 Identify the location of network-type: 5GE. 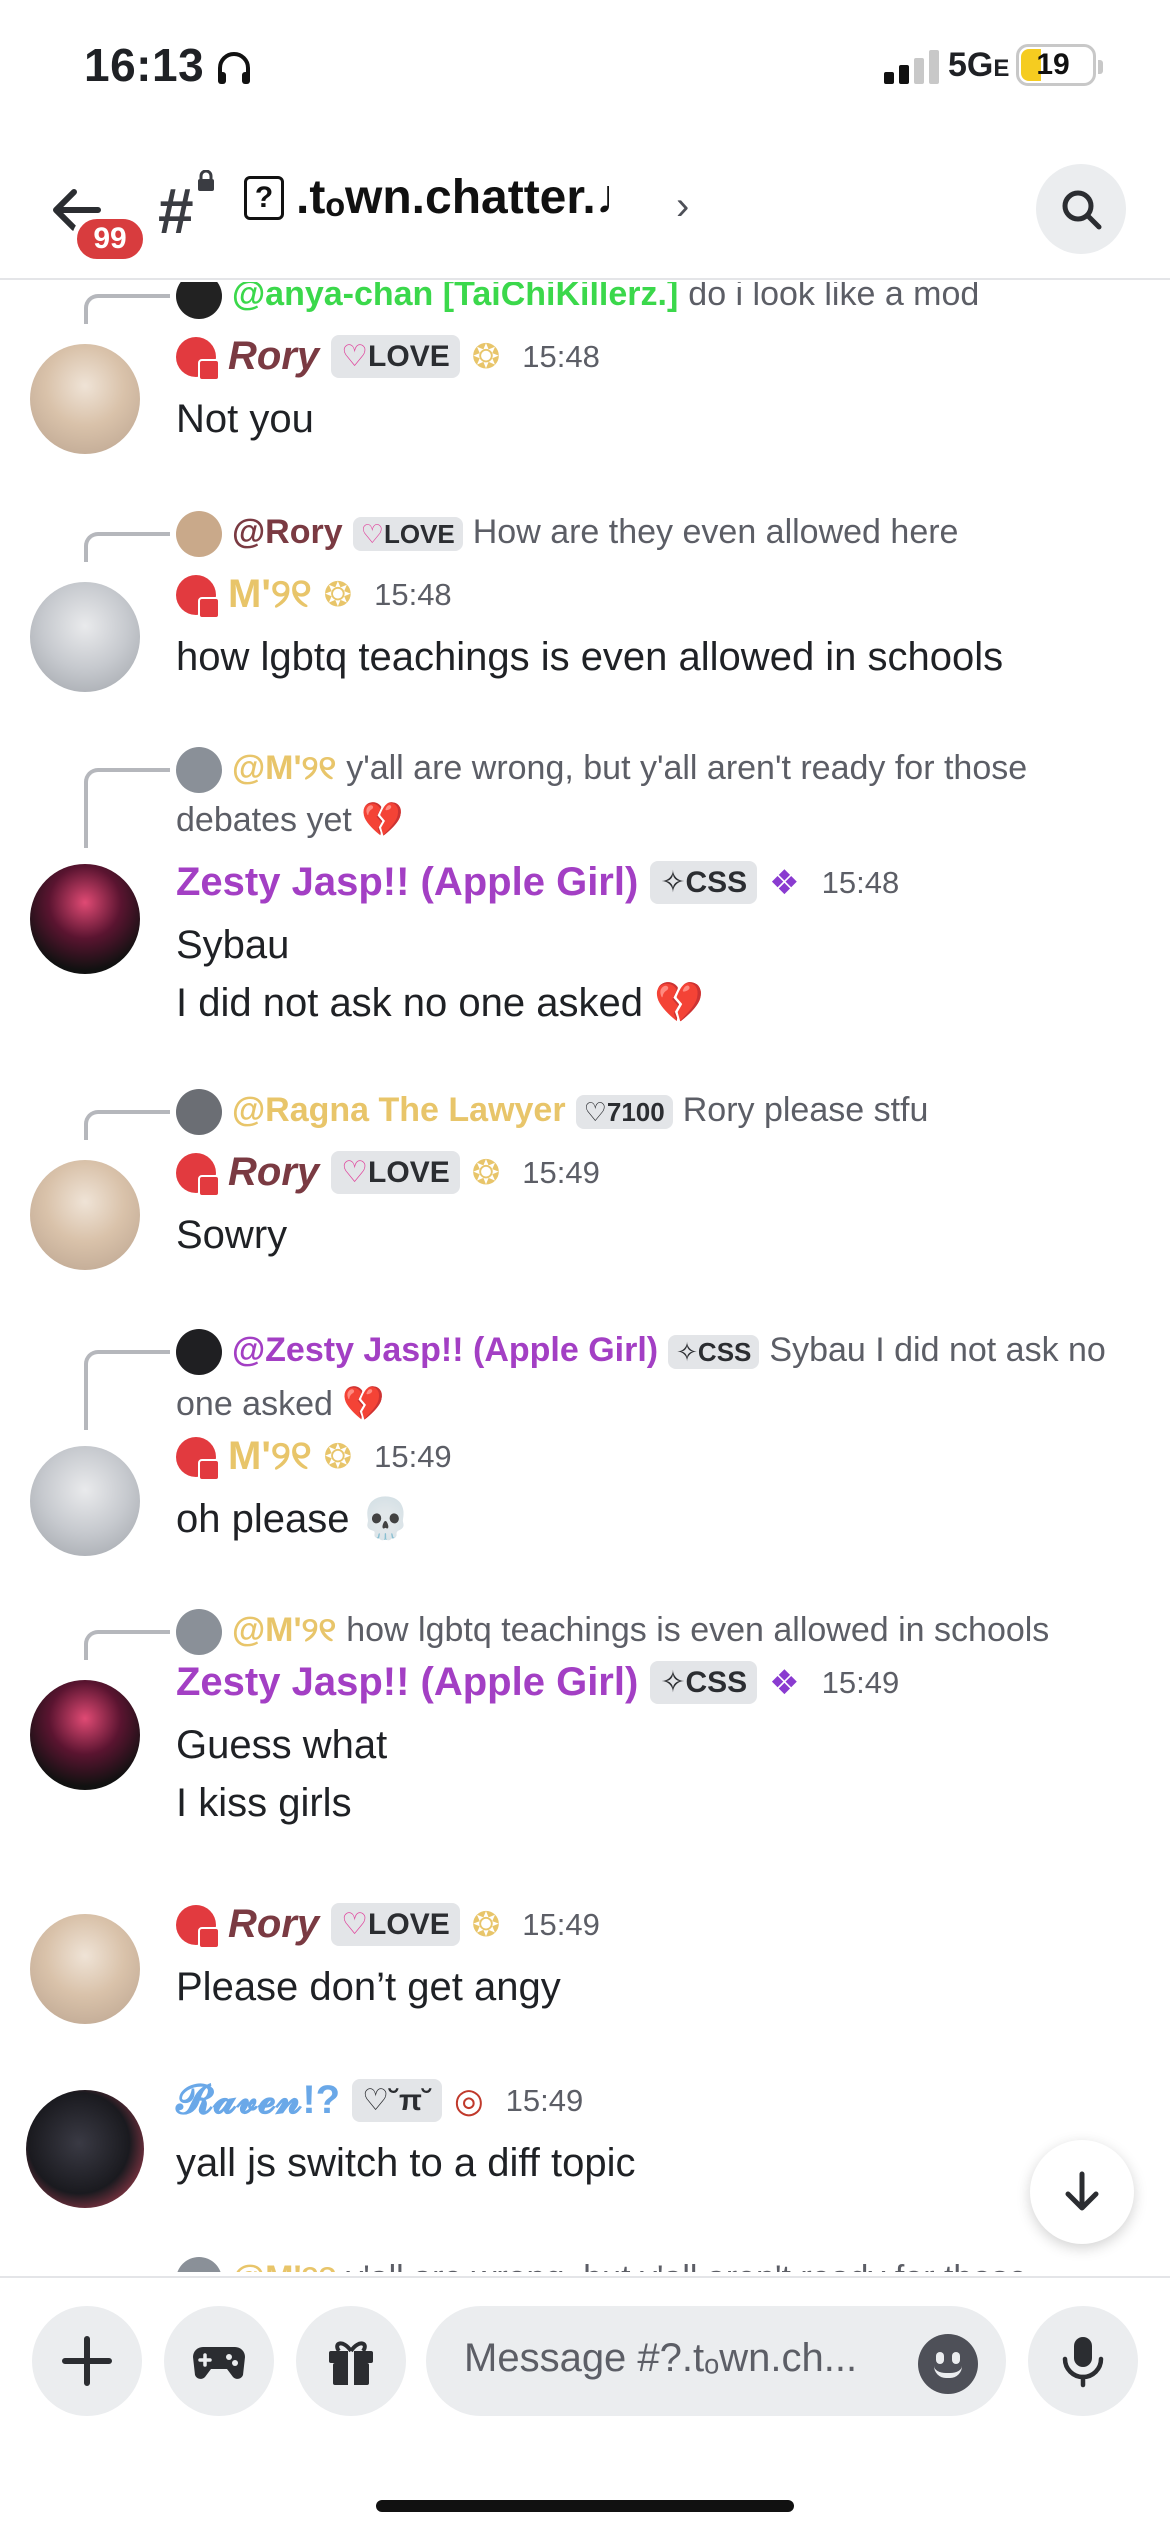
(979, 65).